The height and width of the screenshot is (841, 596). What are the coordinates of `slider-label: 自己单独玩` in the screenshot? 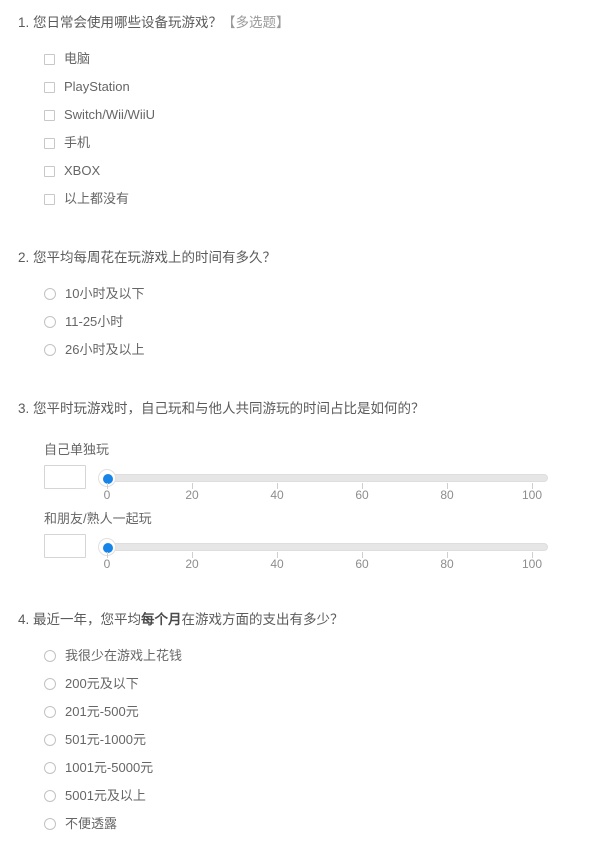 It's located at (77, 449).